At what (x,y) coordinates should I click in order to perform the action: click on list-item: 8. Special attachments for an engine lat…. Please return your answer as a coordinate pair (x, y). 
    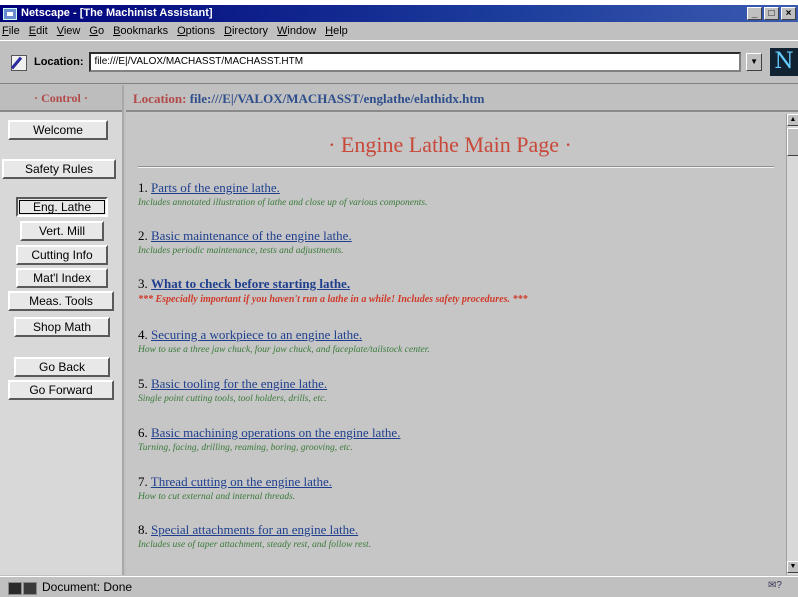
    Looking at the image, I should click on (458, 536).